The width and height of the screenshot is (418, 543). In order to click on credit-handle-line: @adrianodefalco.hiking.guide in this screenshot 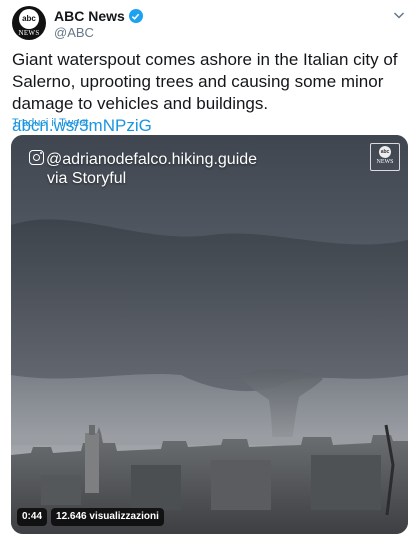, I will do `click(143, 159)`.